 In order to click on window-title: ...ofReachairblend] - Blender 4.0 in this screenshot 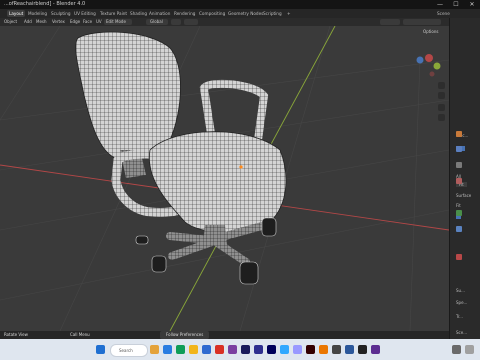, I will do `click(45, 4)`.